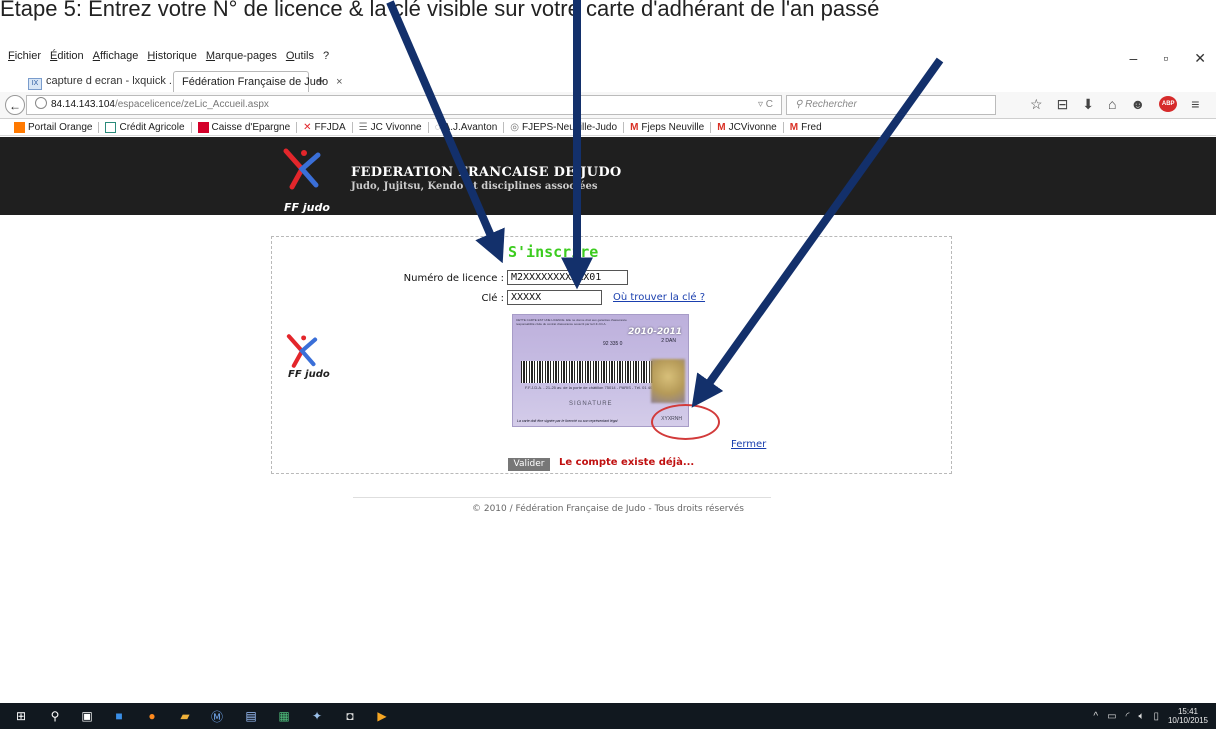 This screenshot has width=1216, height=729. What do you see at coordinates (591, 404) in the screenshot?
I see `card-signature: SIGNATURE` at bounding box center [591, 404].